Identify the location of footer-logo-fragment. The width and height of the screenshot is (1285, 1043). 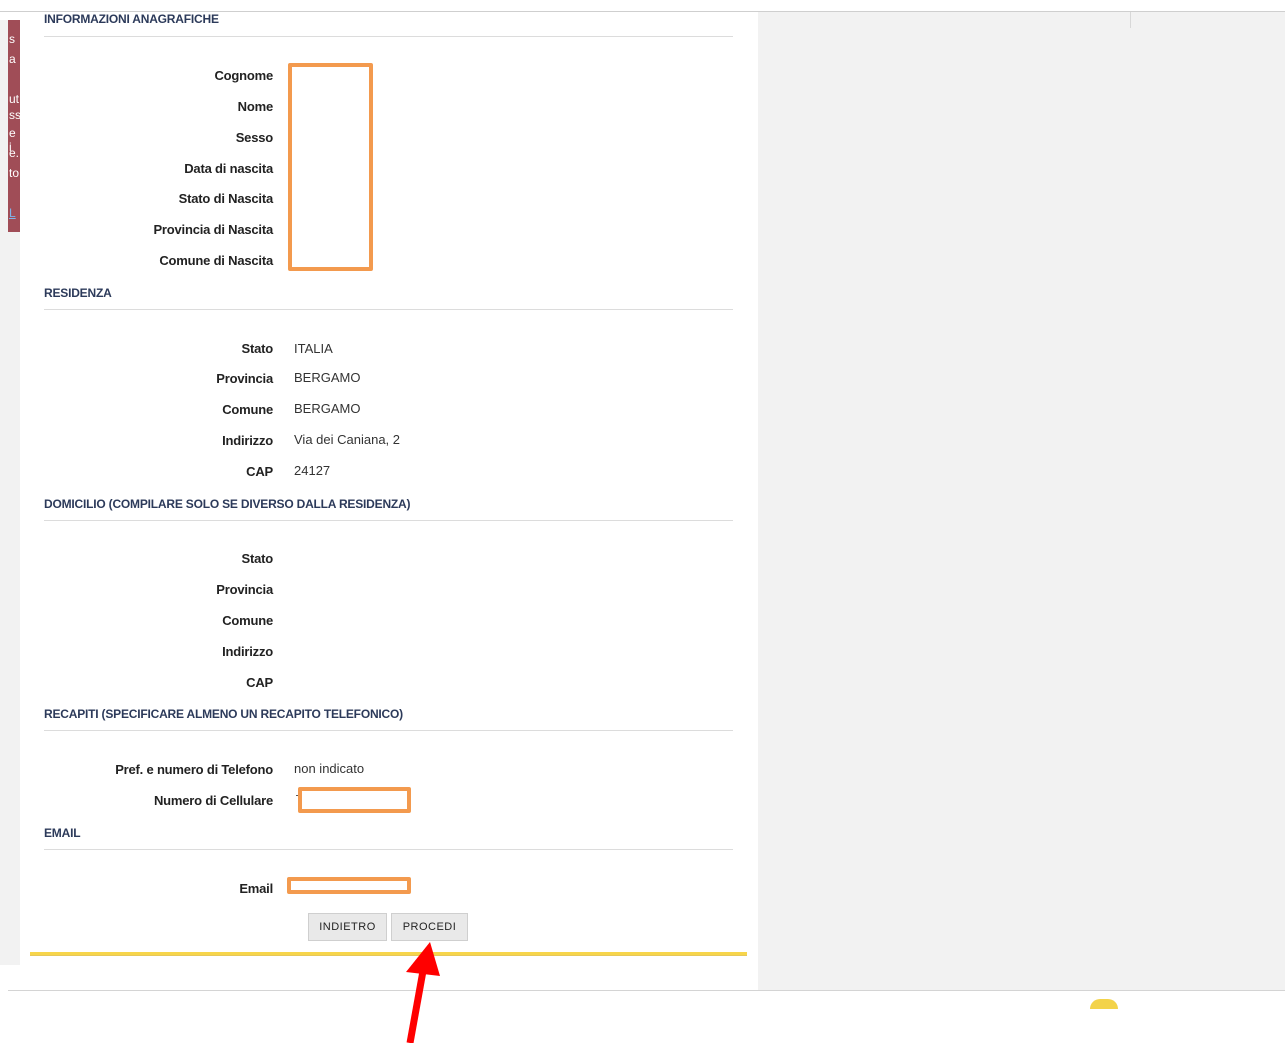
(1104, 1004).